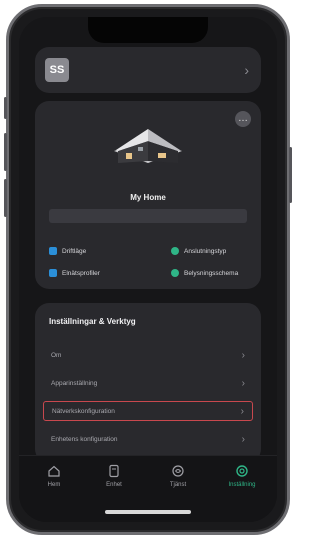  What do you see at coordinates (175, 251) in the screenshot?
I see `connection-icon` at bounding box center [175, 251].